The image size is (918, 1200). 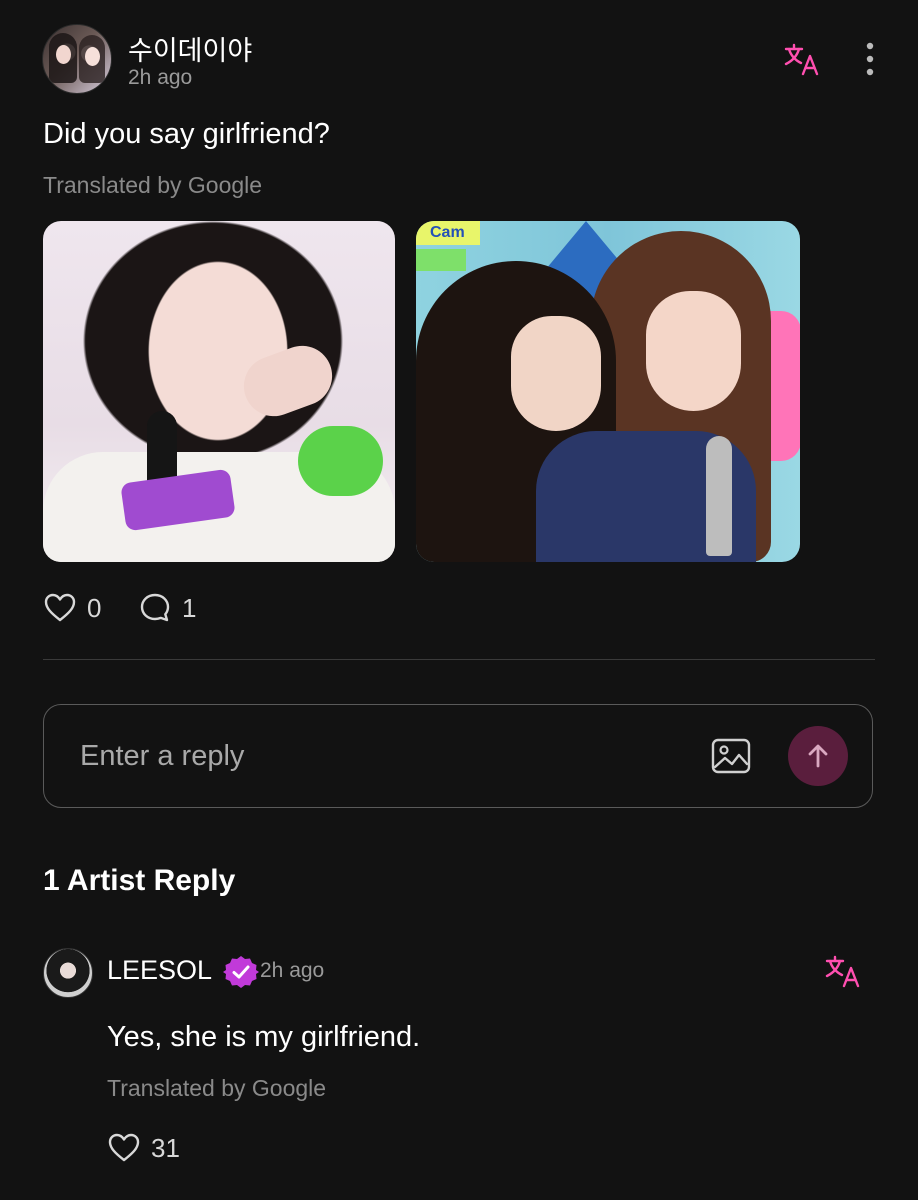 I want to click on send-reply-button, so click(x=818, y=756).